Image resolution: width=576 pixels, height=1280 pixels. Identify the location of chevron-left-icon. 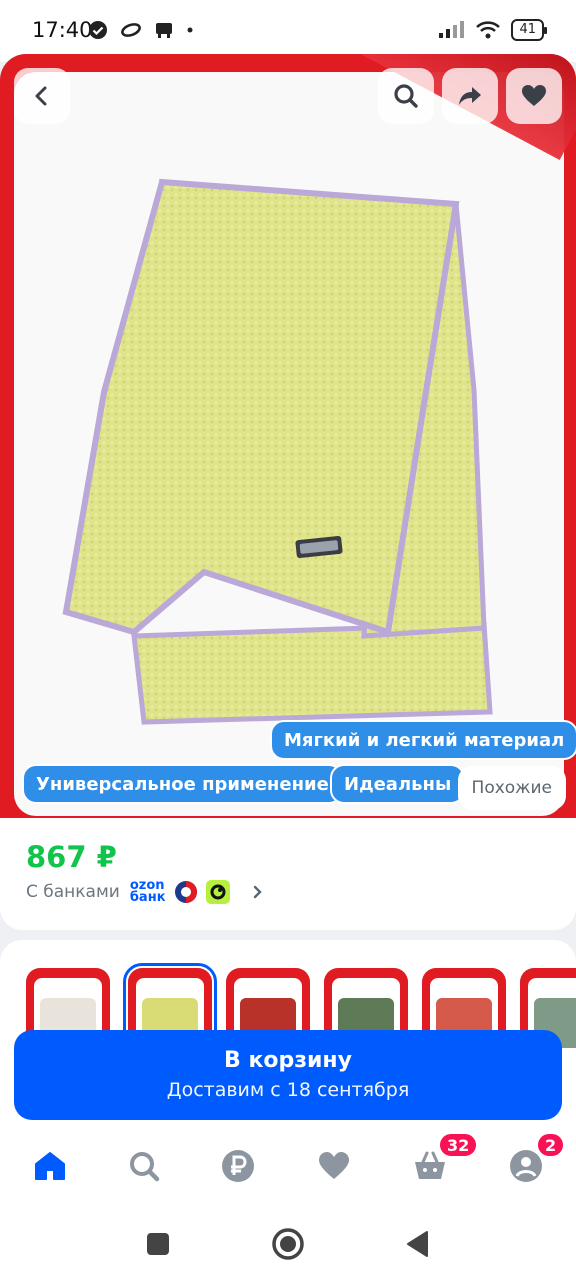
(41, 96).